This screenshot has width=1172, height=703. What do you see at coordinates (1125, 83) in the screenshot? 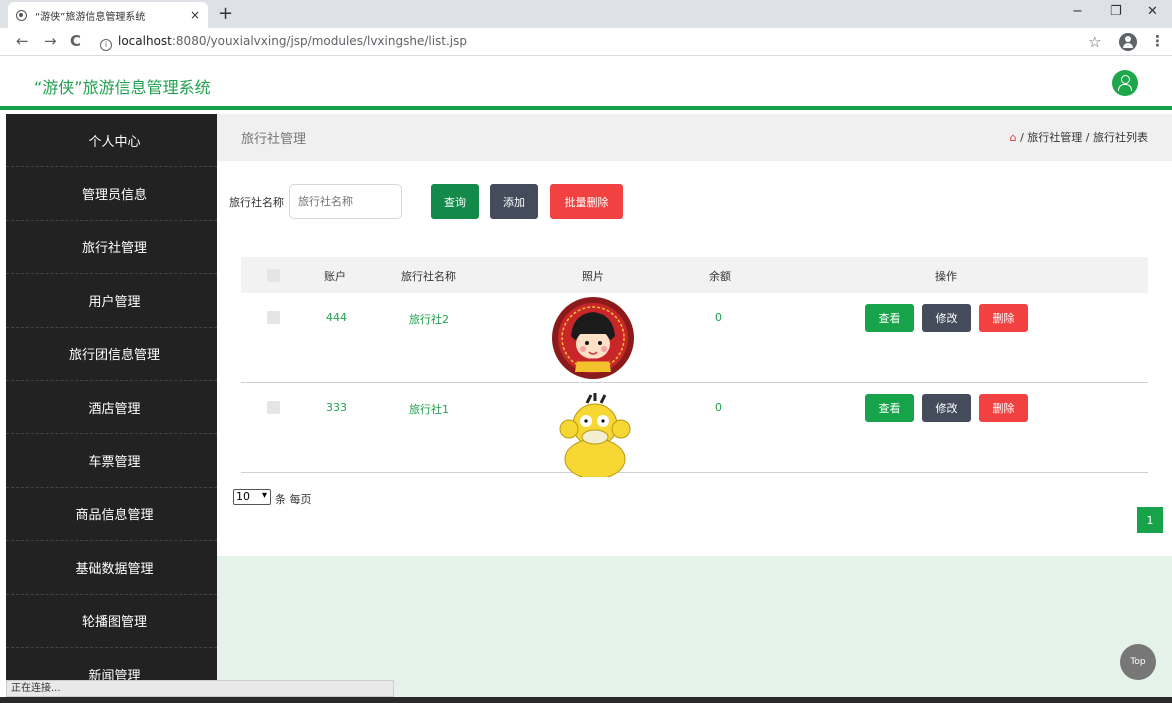
I see `user-avatar-icon` at bounding box center [1125, 83].